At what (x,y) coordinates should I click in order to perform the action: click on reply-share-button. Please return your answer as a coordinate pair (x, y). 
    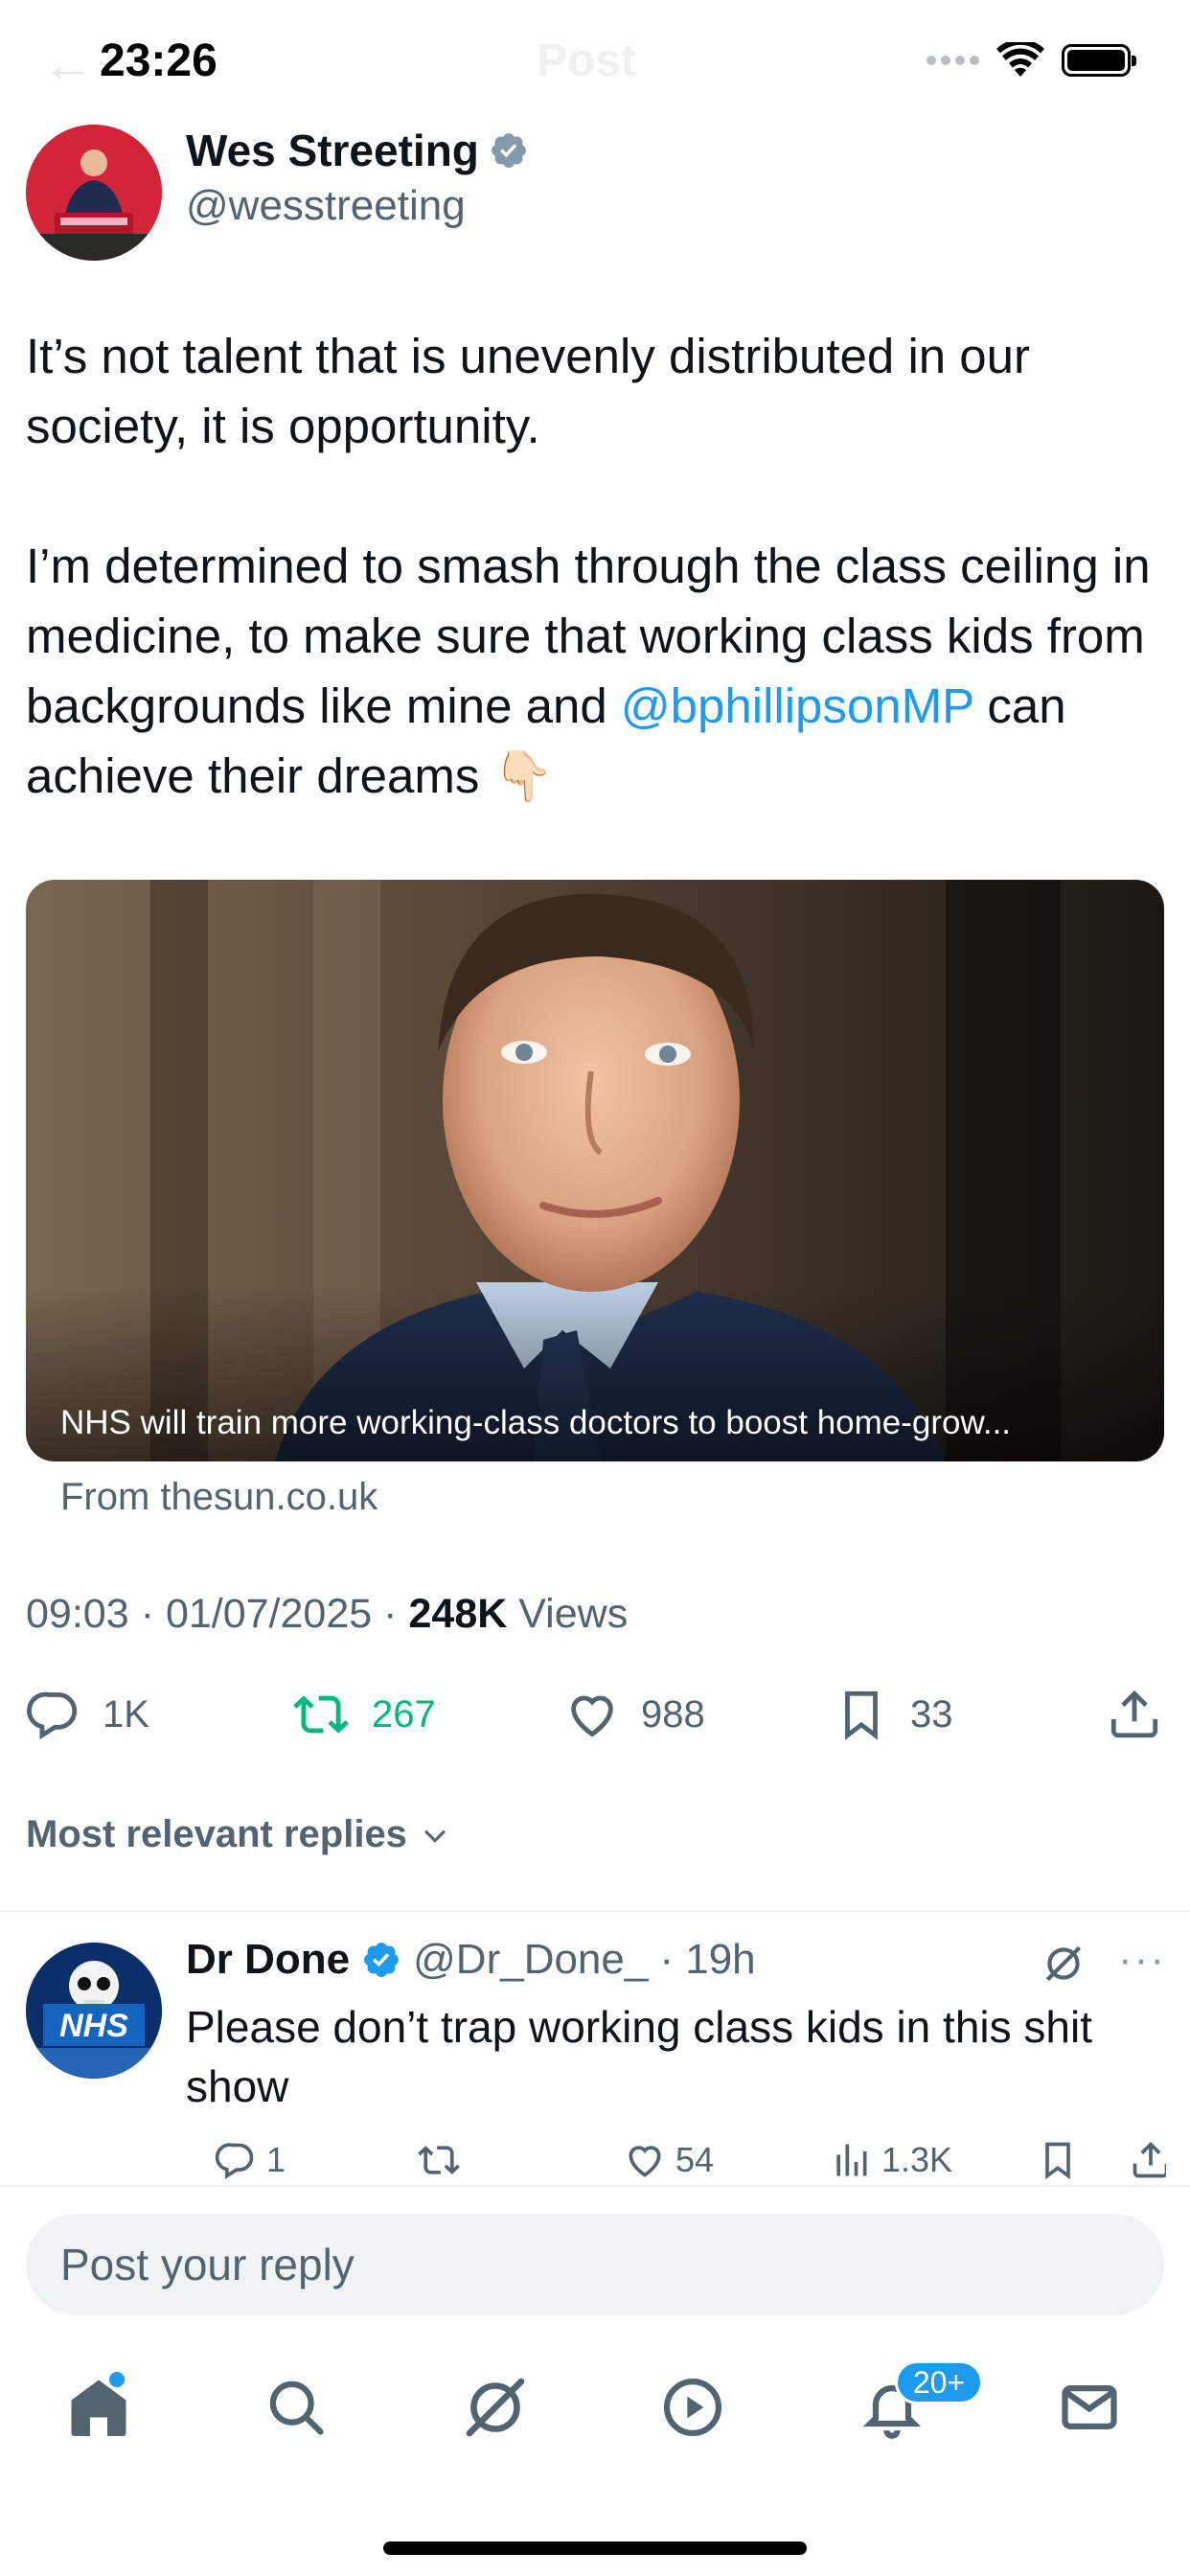
    Looking at the image, I should click on (1148, 2160).